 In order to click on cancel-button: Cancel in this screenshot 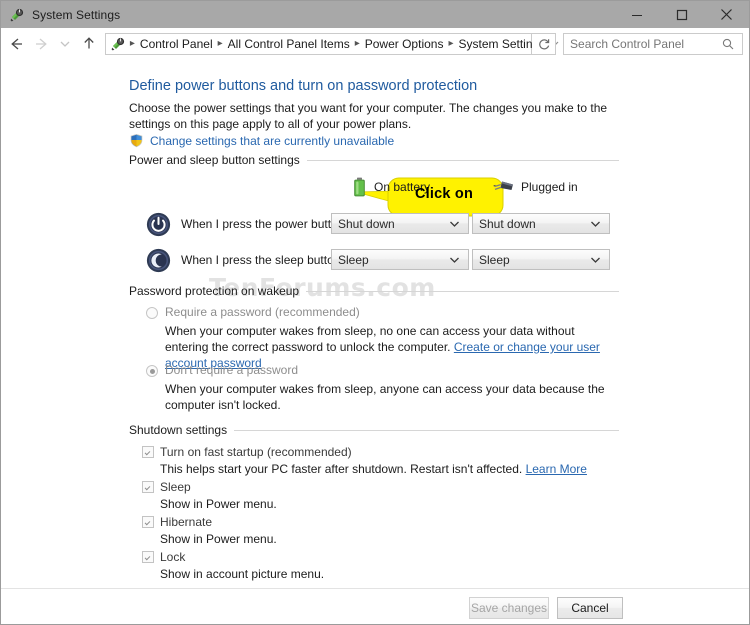, I will do `click(590, 608)`.